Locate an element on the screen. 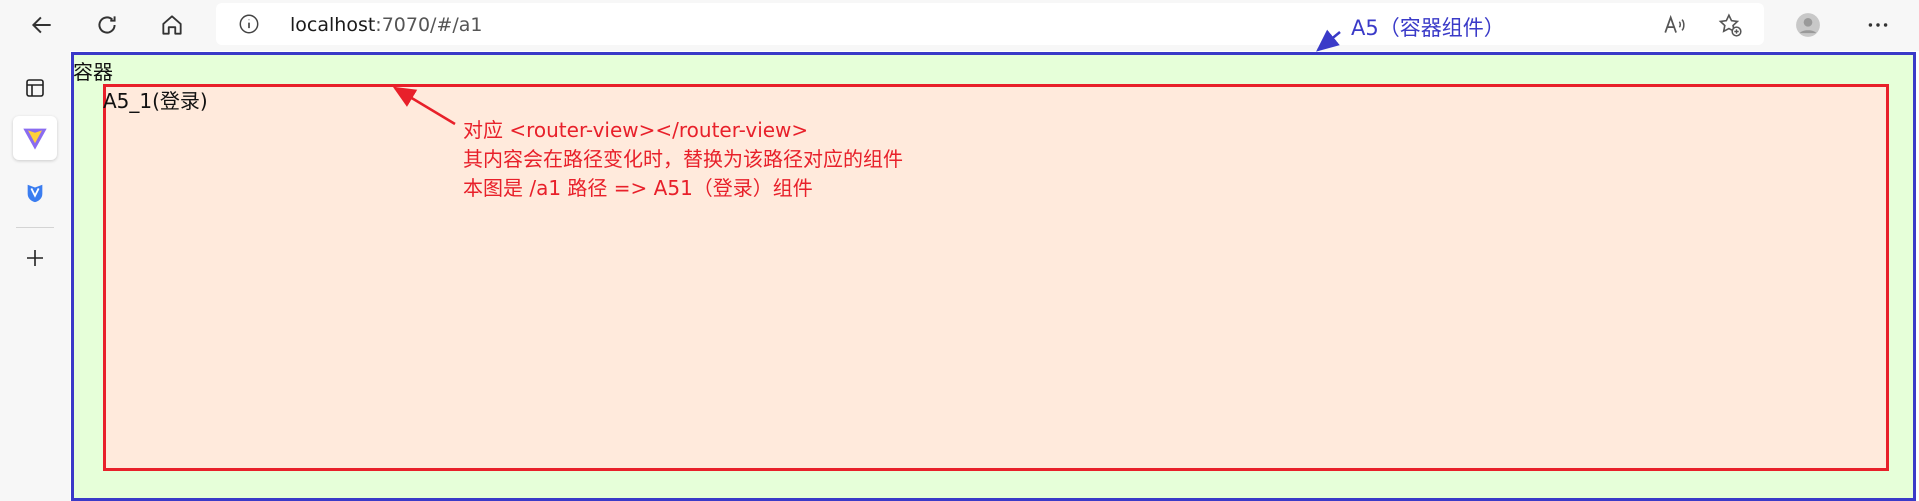 The image size is (1919, 501). add-sidebar-item-button is located at coordinates (35, 258).